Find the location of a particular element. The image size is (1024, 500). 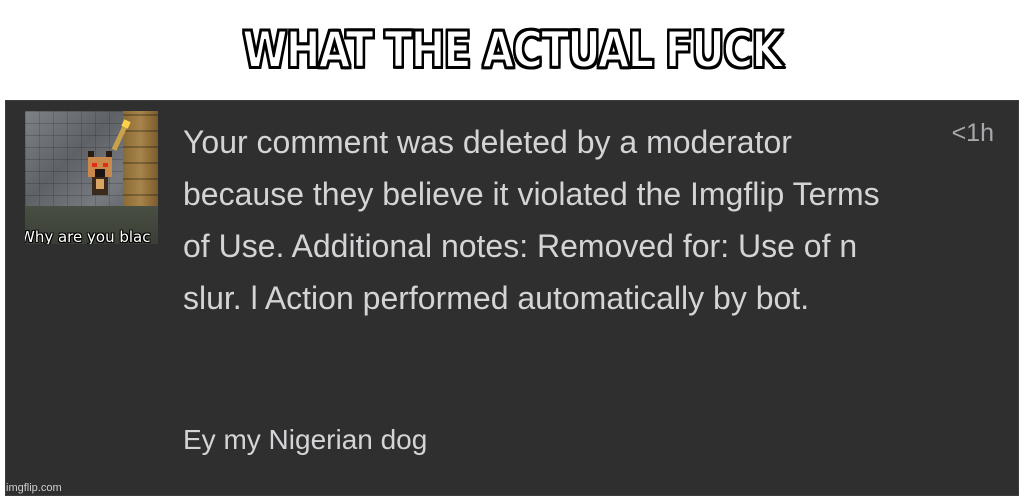

meme-thumbnail: Why are you blac is located at coordinates (91, 177).